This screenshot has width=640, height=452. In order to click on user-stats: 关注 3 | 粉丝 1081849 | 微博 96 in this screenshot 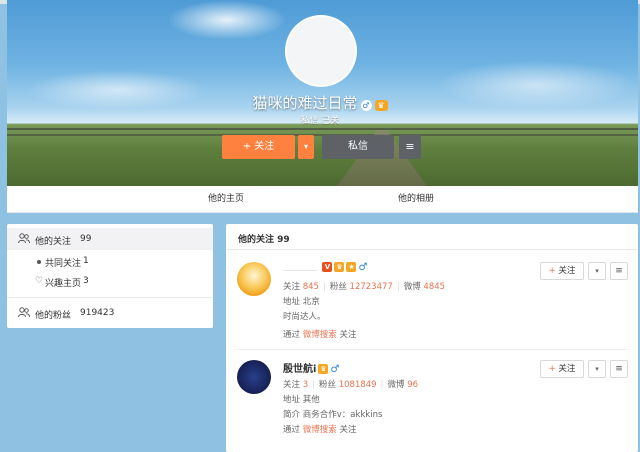, I will do `click(351, 385)`.